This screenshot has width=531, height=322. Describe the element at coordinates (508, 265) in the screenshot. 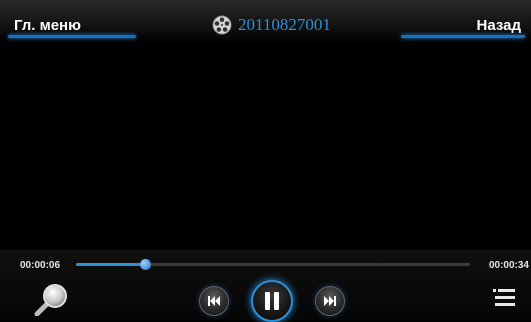

I see `total-time: 00:00:34` at that location.